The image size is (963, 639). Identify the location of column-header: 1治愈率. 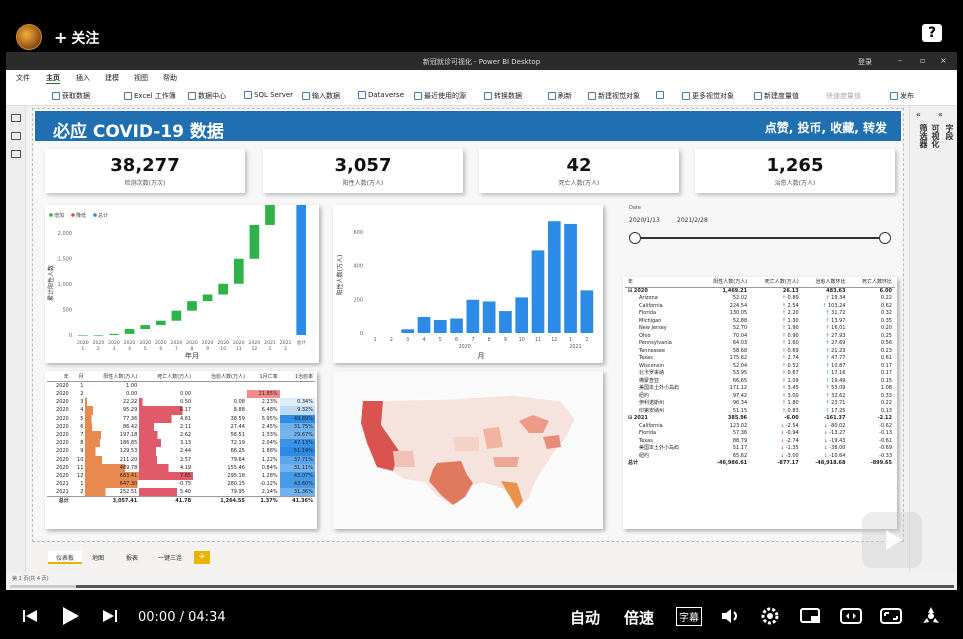
(297, 377).